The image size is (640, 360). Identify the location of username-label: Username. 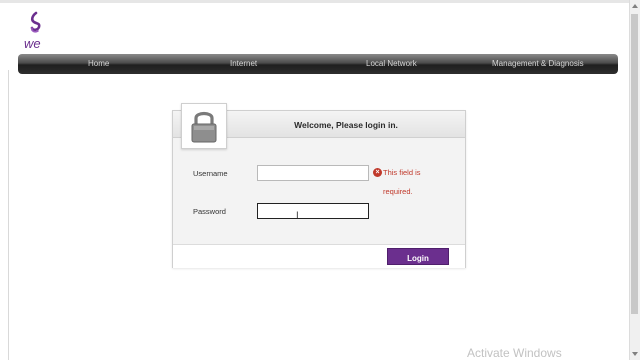
(210, 173).